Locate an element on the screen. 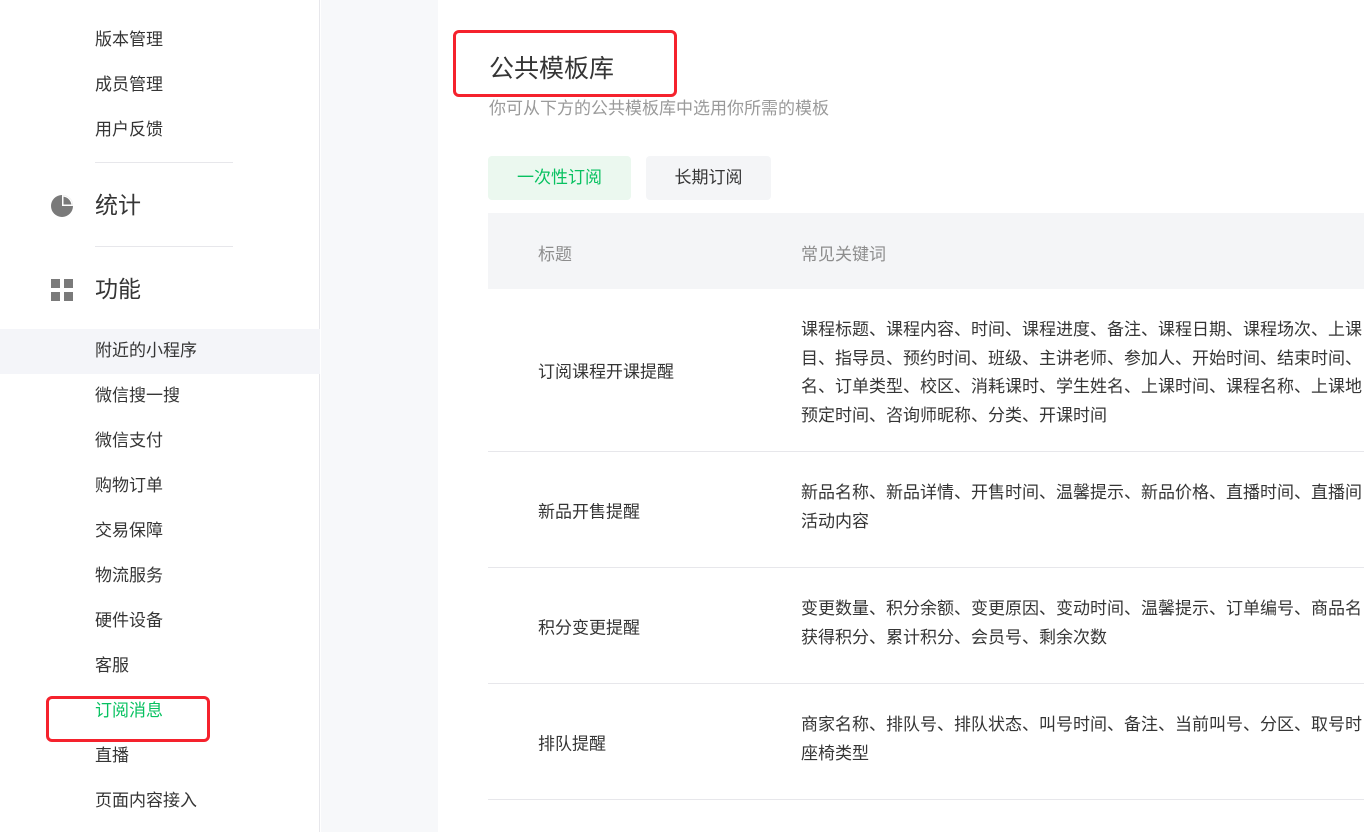 The image size is (1364, 832). pie-chart-icon is located at coordinates (62, 206).